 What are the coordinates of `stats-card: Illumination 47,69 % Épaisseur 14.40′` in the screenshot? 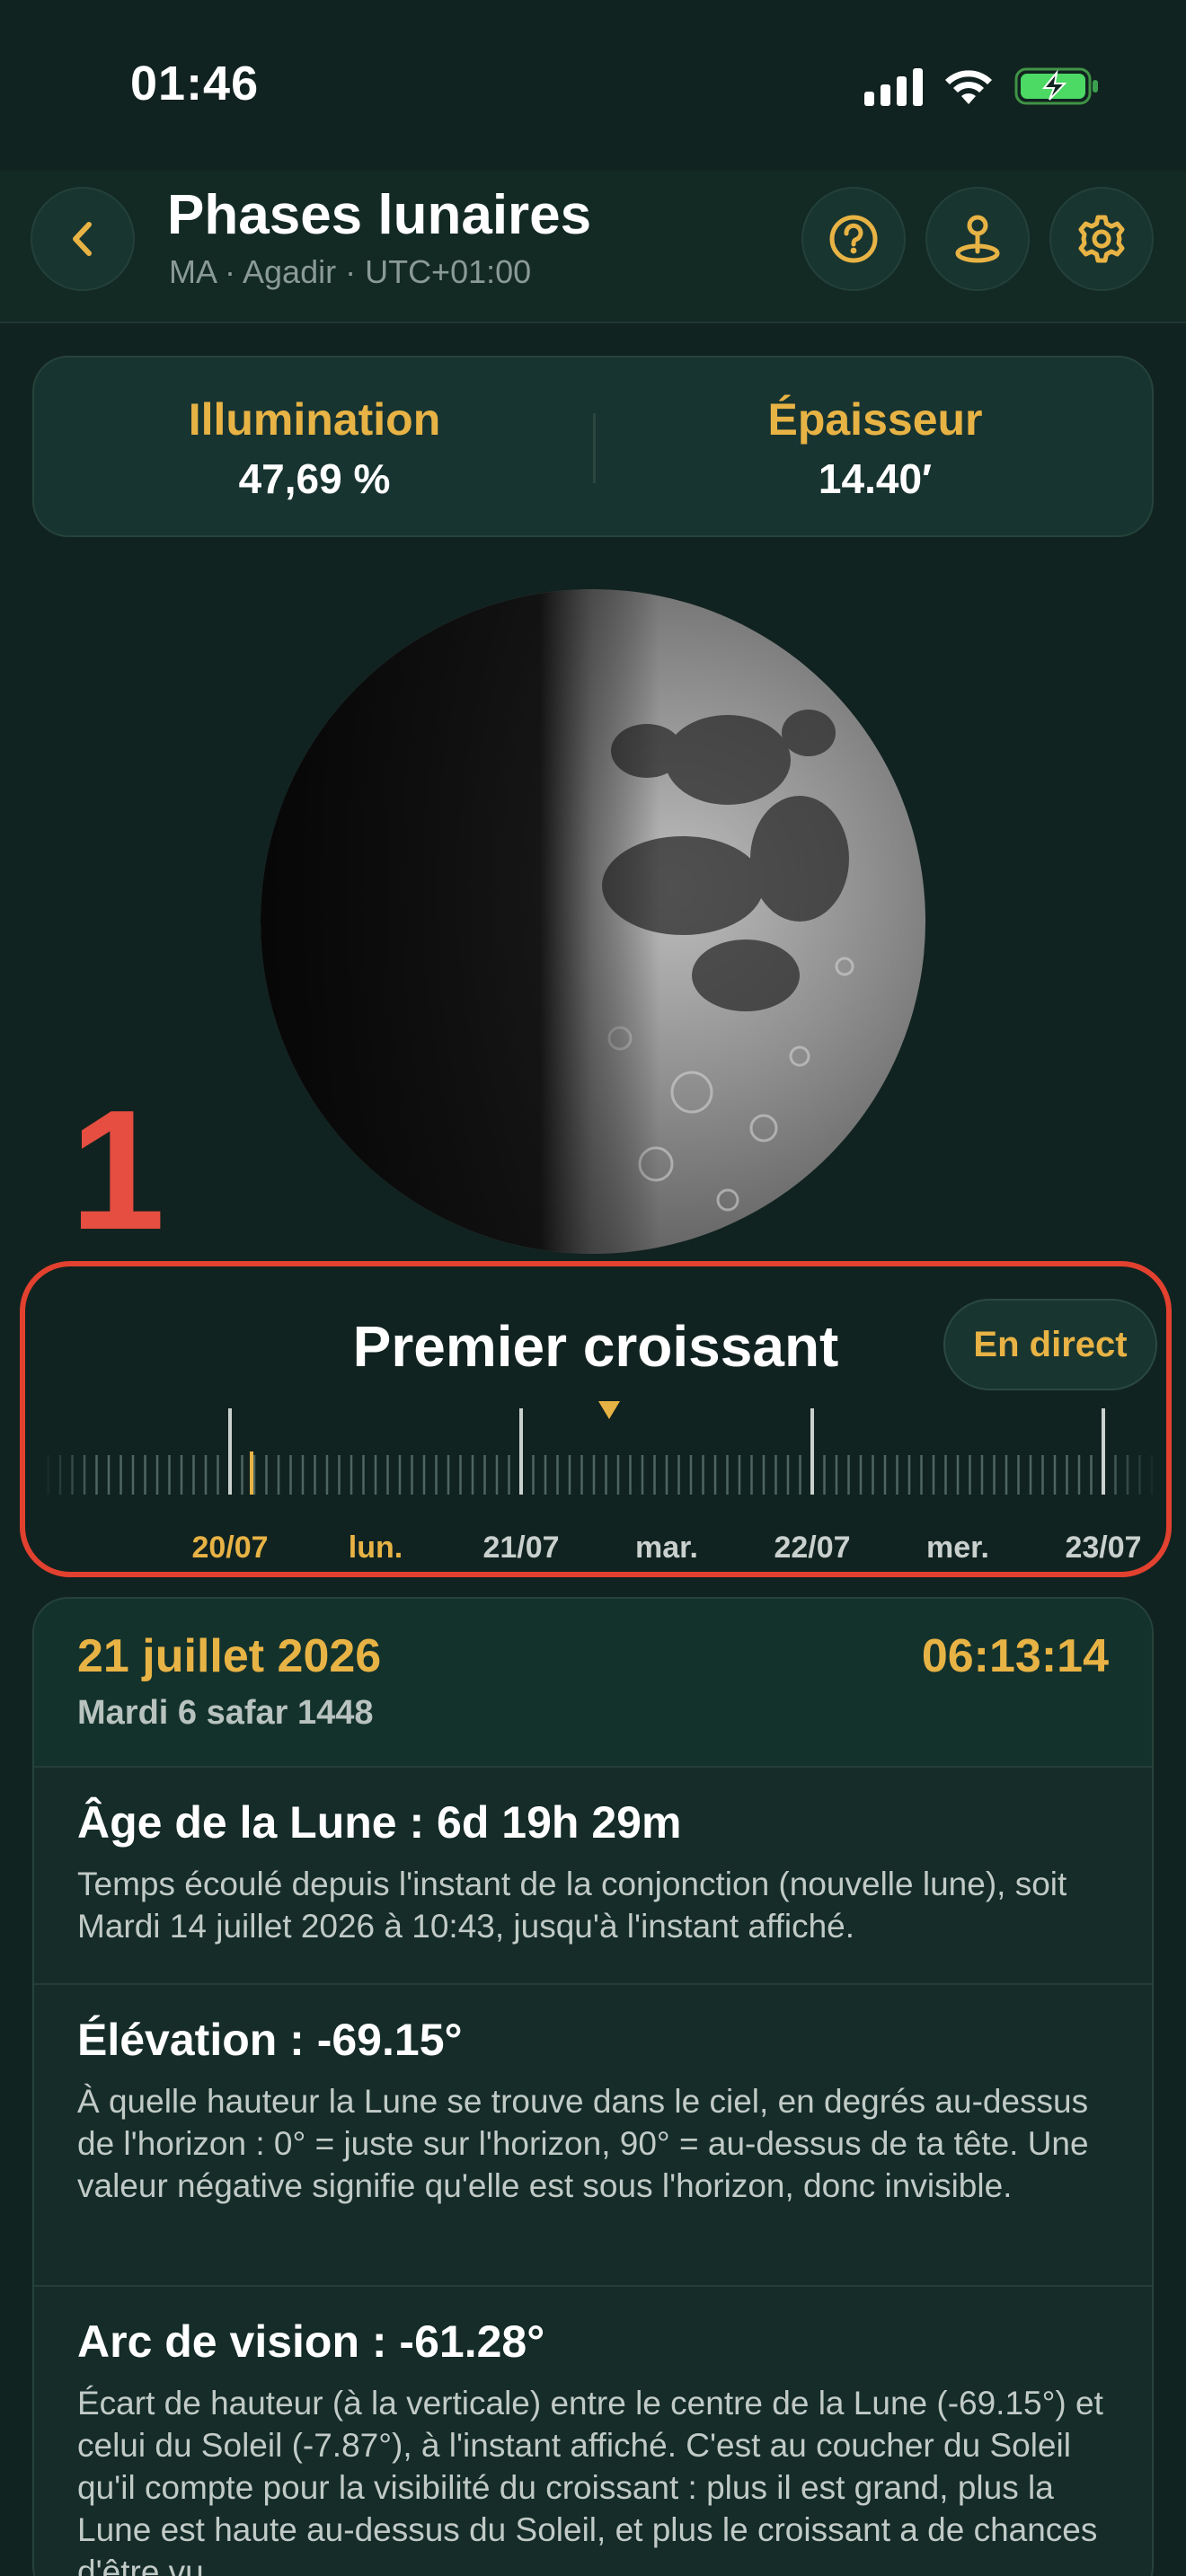 It's located at (593, 446).